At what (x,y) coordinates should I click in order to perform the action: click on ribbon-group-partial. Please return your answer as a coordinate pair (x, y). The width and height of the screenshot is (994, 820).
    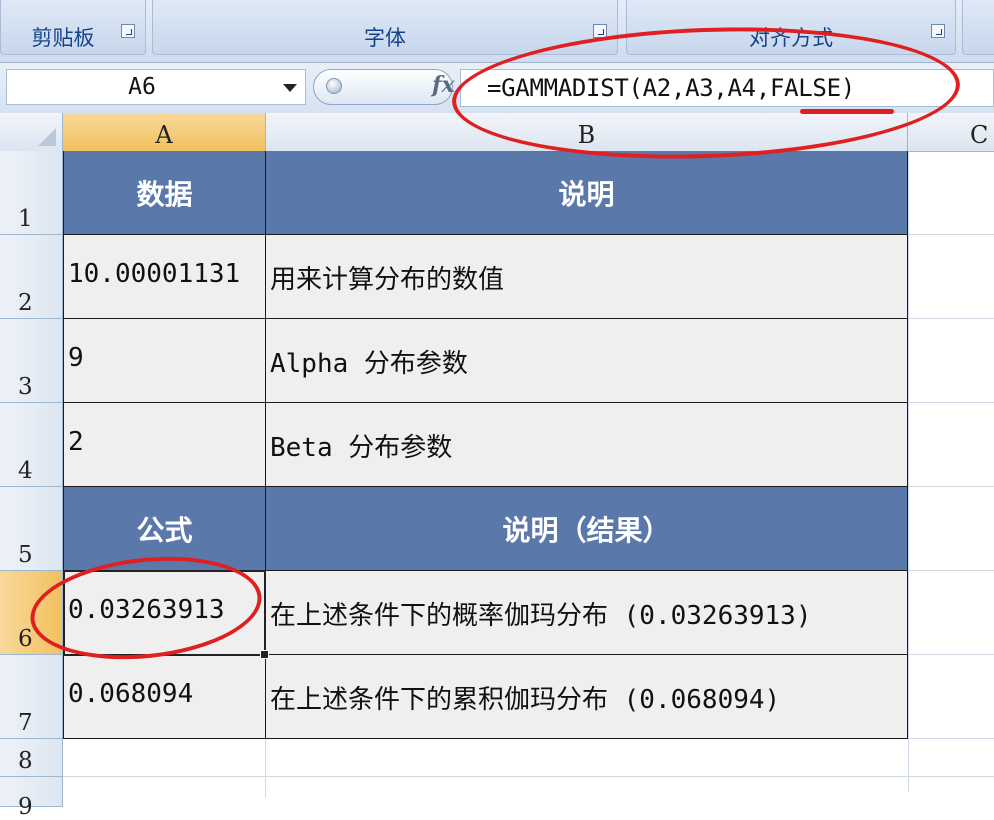
    Looking at the image, I should click on (978, 27).